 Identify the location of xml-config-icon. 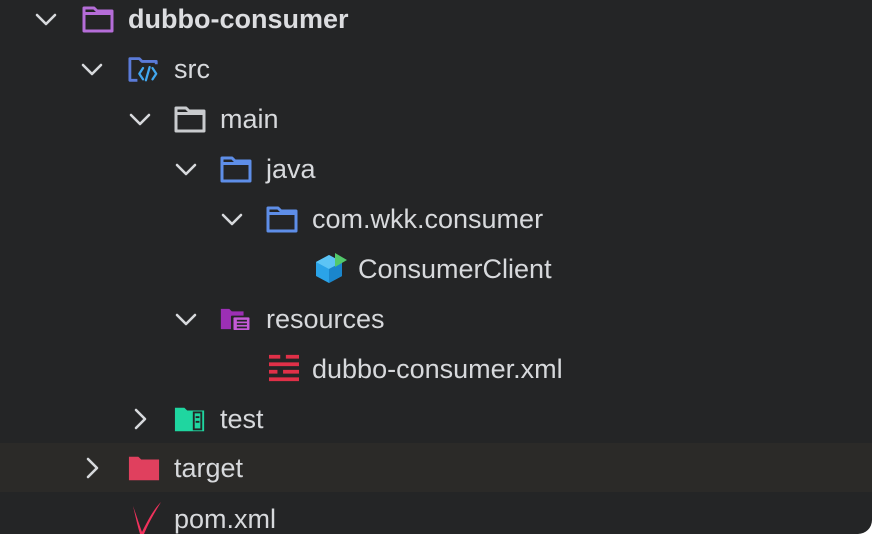
(284, 368).